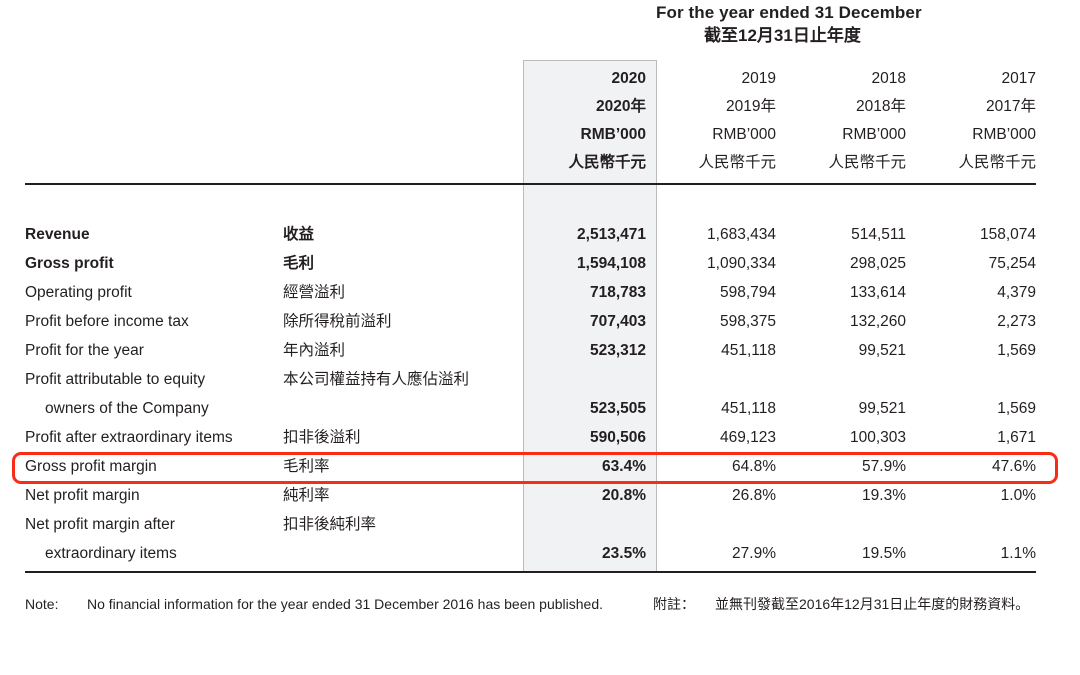 The height and width of the screenshot is (675, 1080). Describe the element at coordinates (1016, 437) in the screenshot. I see `cell-2017: 1,671` at that location.